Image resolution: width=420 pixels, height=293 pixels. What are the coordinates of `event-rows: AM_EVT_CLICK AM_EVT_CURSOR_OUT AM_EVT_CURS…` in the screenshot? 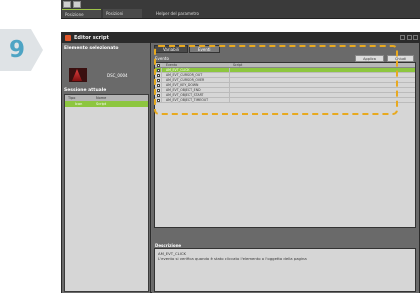 It's located at (285, 85).